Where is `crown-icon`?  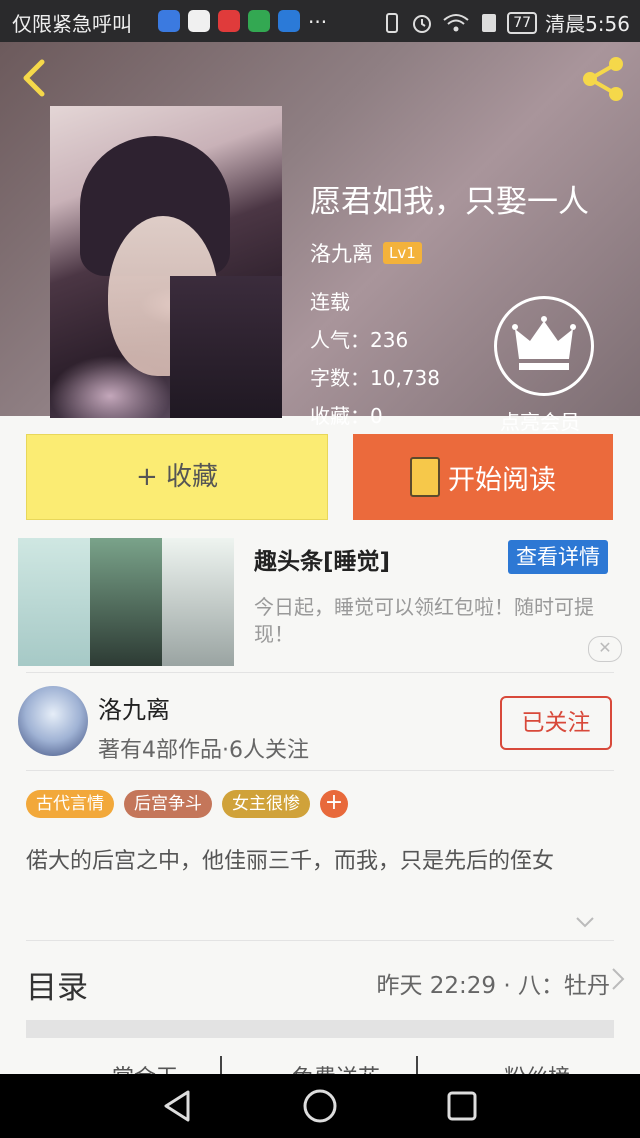 crown-icon is located at coordinates (544, 343).